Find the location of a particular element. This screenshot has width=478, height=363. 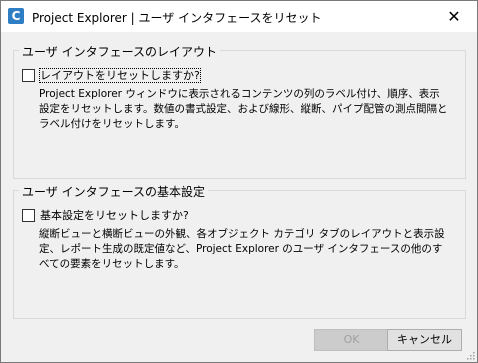

reset-layout-checkbox-row: レイアウトをリセットしますか? is located at coordinates (111, 75).